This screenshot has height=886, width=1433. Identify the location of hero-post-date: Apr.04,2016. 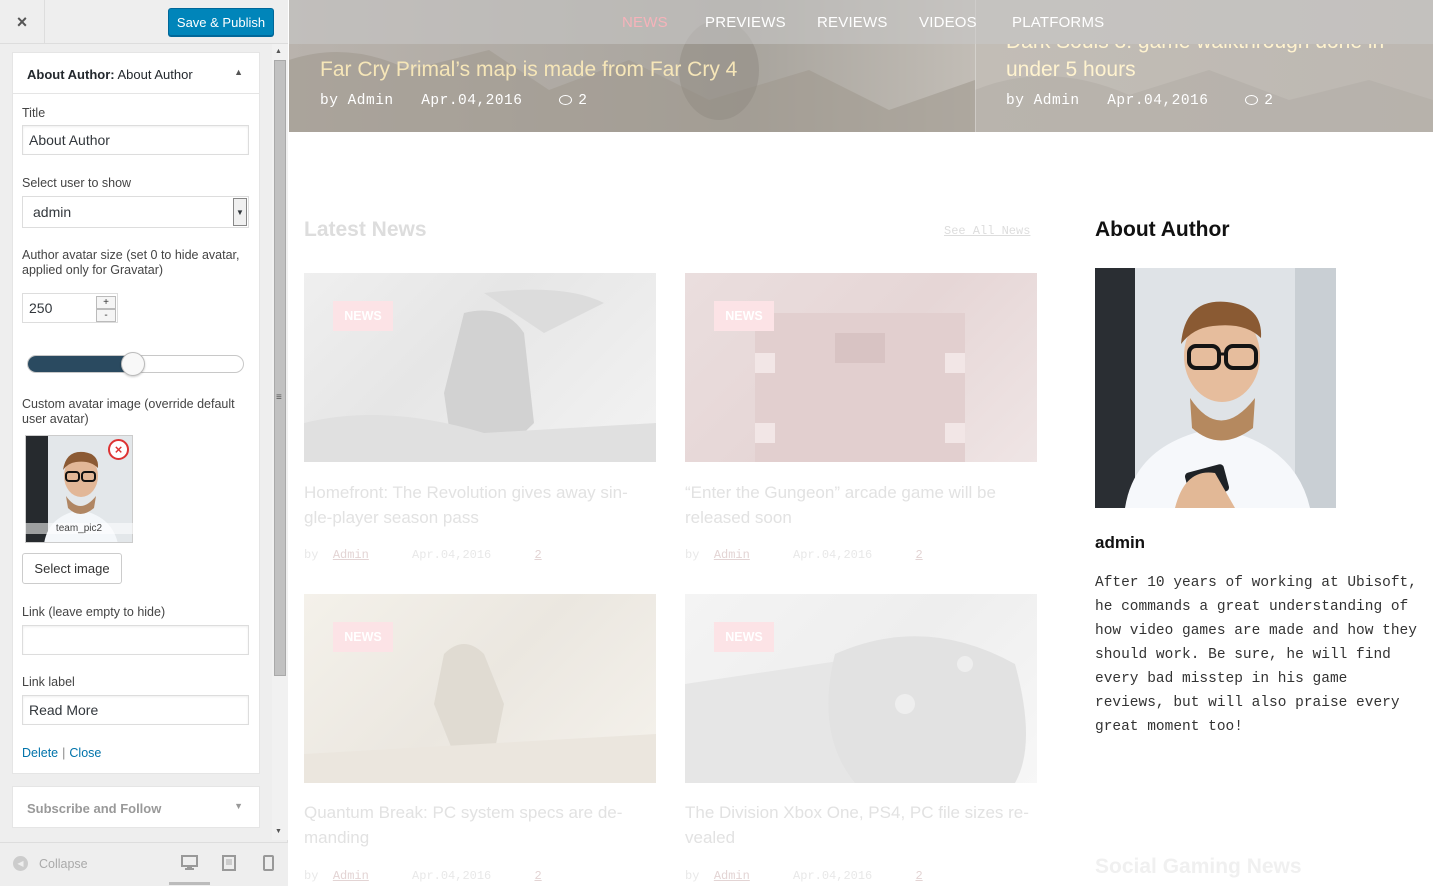
(472, 101).